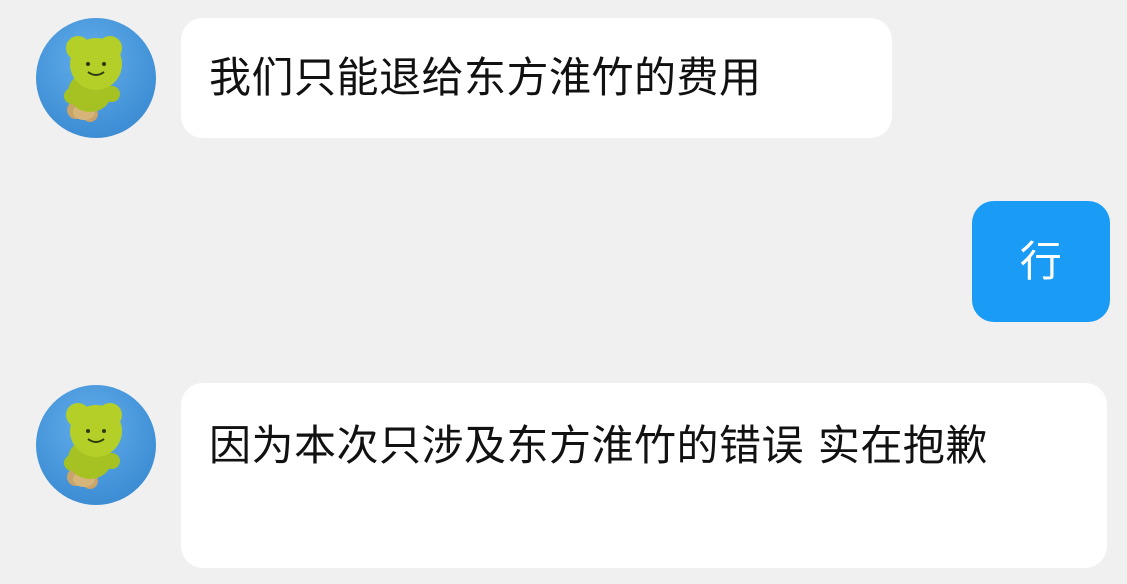  I want to click on incoming-message-bubble: 我们只能退给东方淮竹的费用, so click(536, 78).